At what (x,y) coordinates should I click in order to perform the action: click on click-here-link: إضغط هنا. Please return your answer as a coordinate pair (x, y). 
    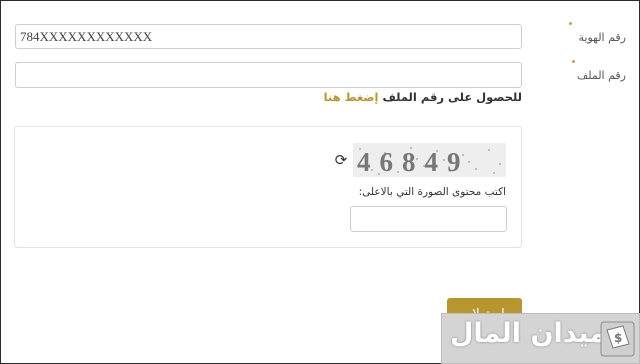
    Looking at the image, I should click on (351, 97).